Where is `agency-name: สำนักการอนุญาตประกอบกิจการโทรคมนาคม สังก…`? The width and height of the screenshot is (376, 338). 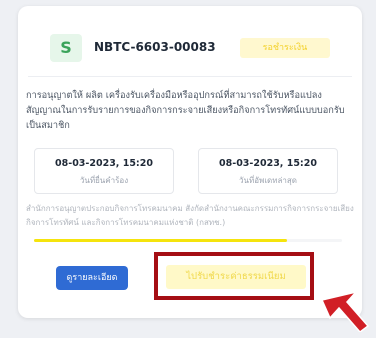
agency-name: สำนักการอนุญาตประกอบกิจการโทรคมนาคม สังก… is located at coordinates (190, 215).